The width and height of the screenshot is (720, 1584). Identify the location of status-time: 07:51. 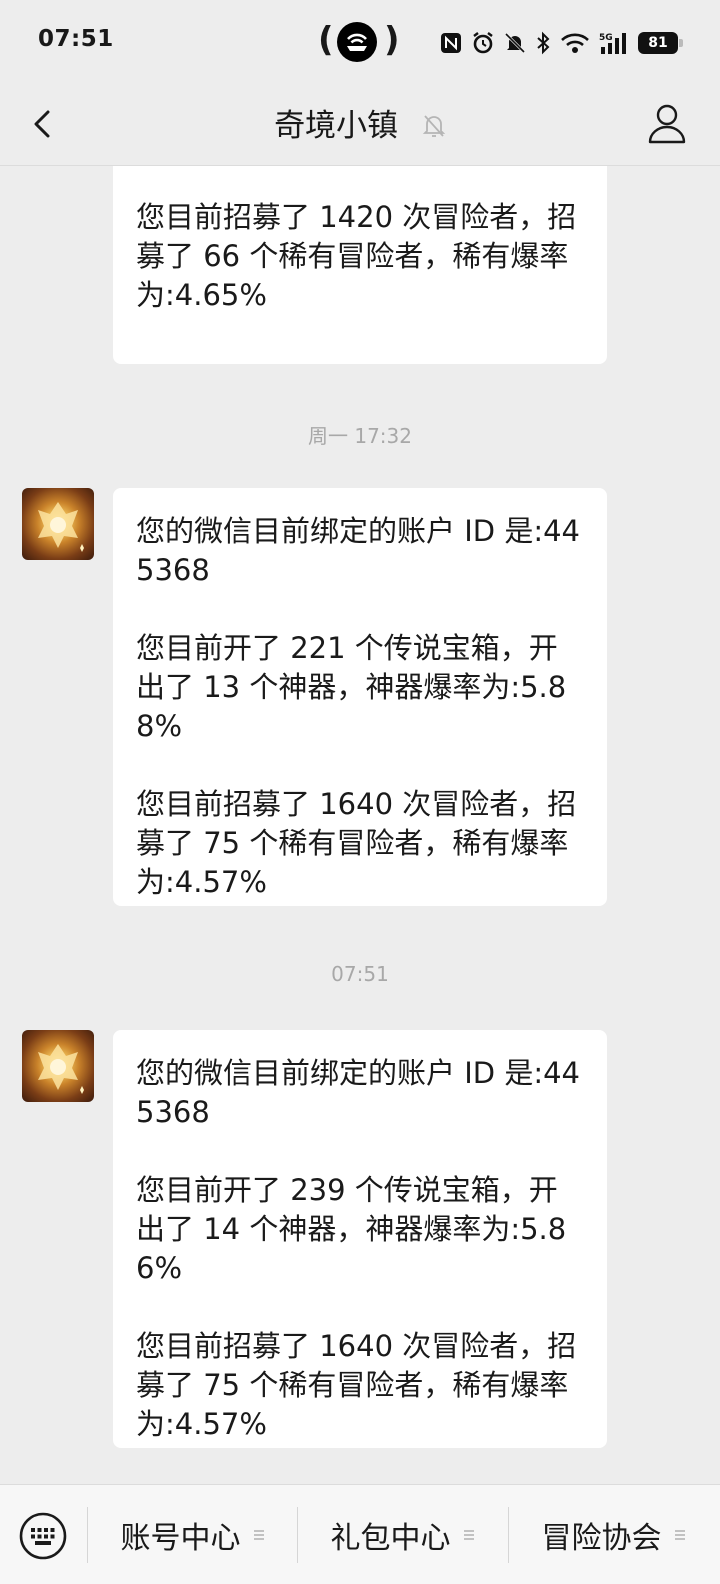
(76, 39).